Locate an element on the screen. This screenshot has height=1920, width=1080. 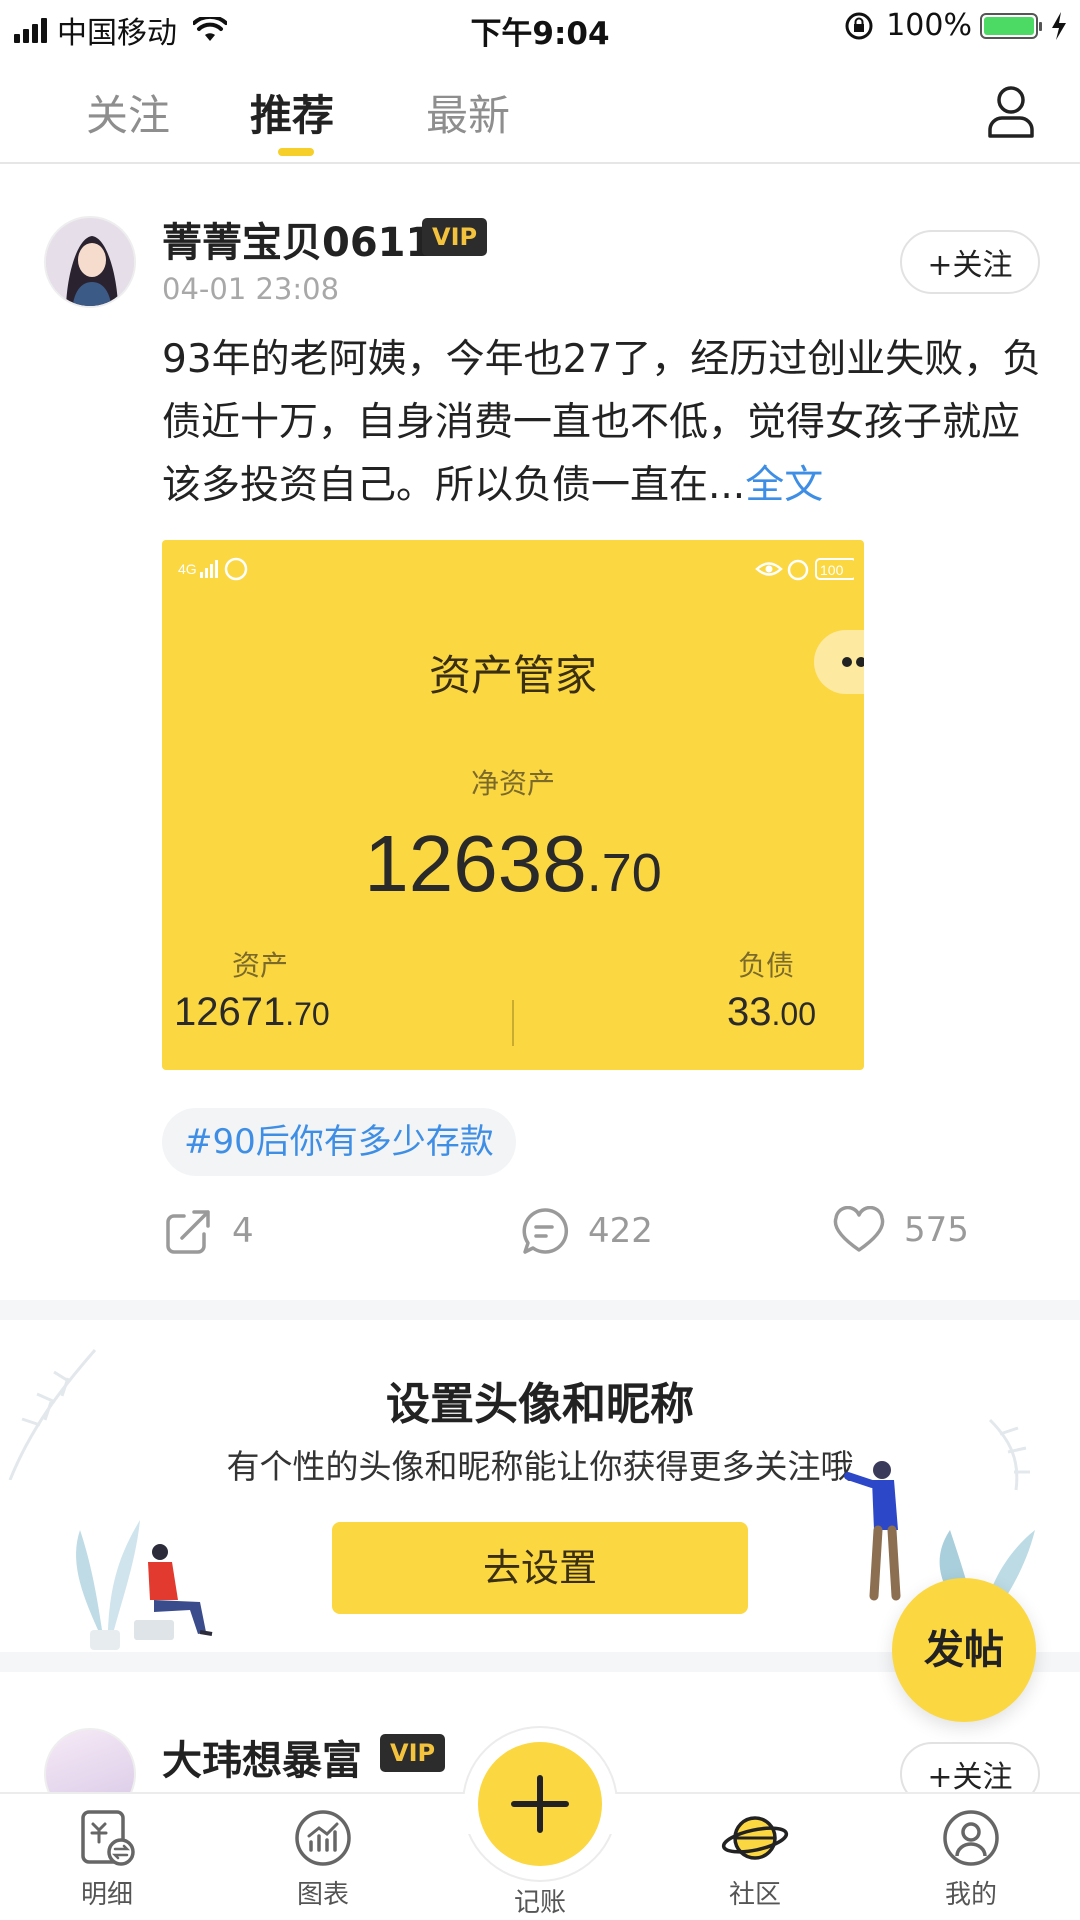
plus-icon is located at coordinates (540, 1804).